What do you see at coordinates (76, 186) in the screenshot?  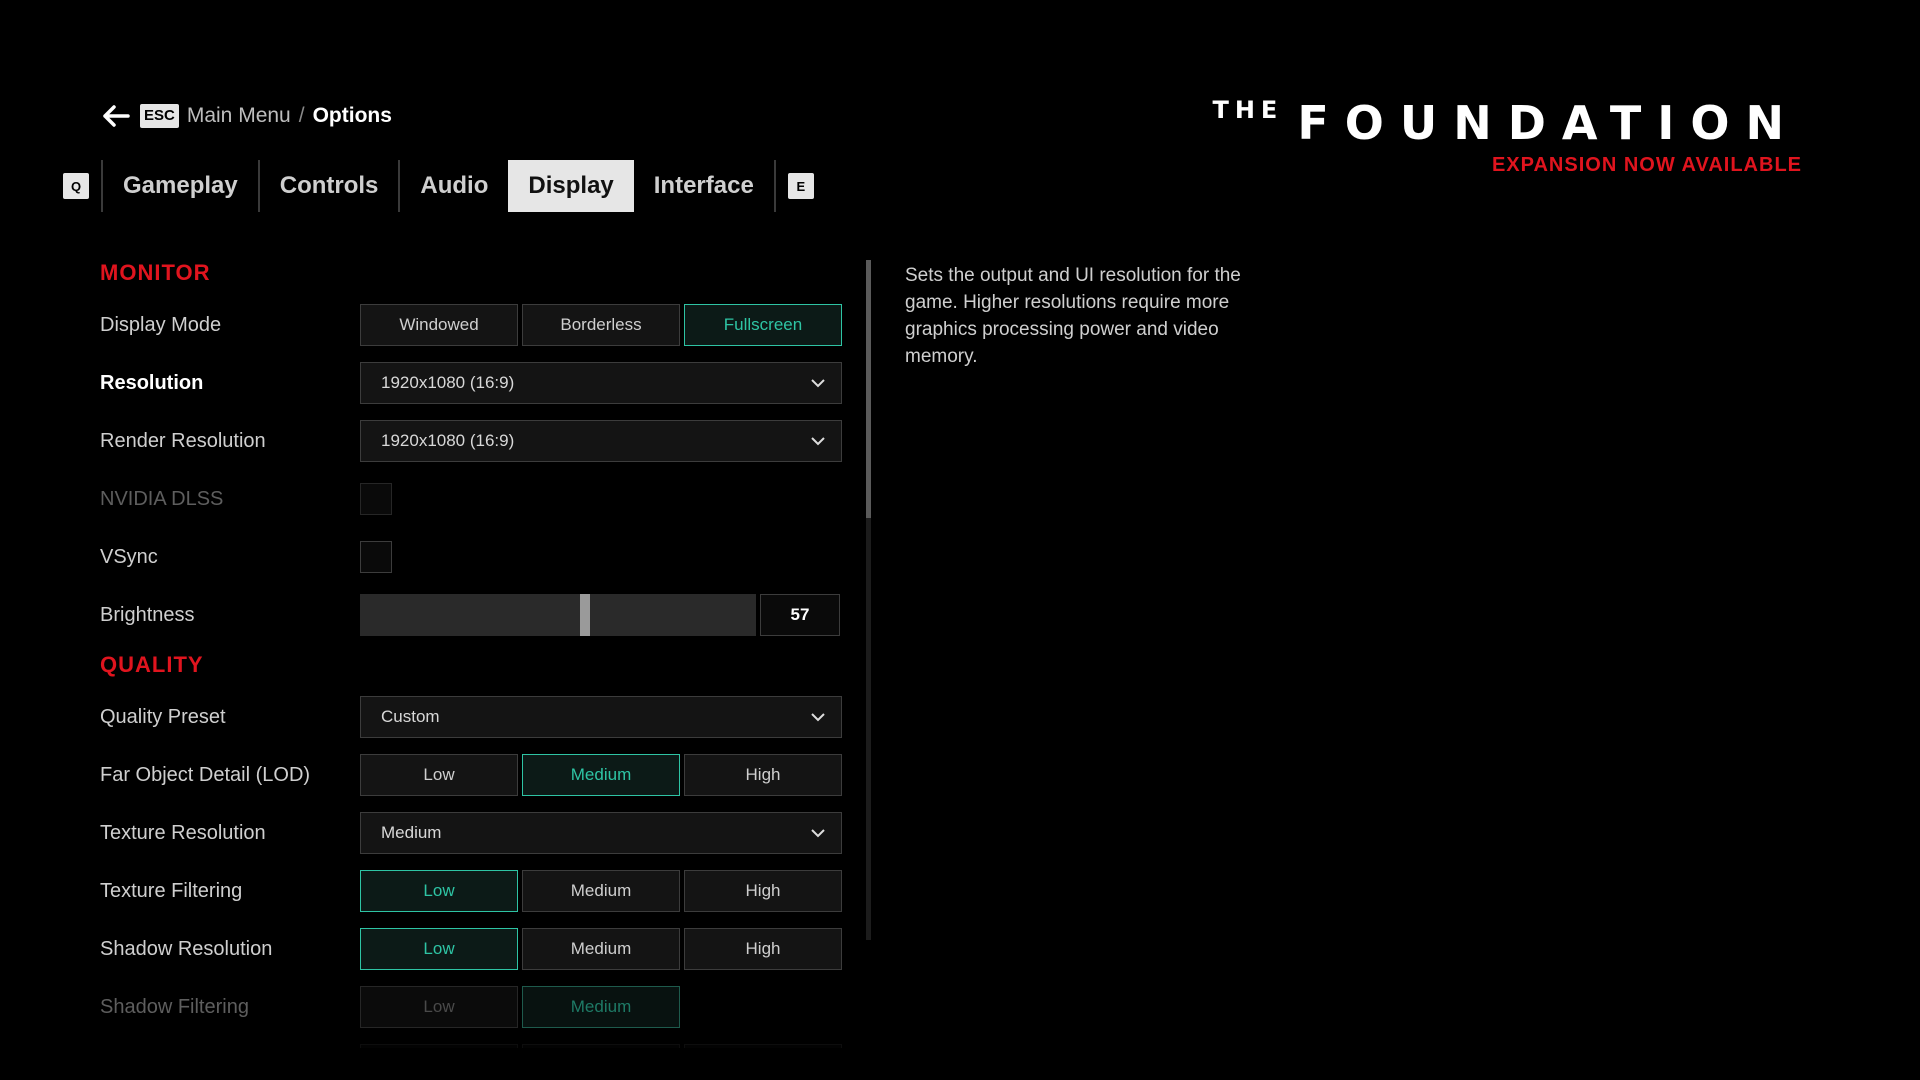 I see `prev-tab-key-hint: Q` at bounding box center [76, 186].